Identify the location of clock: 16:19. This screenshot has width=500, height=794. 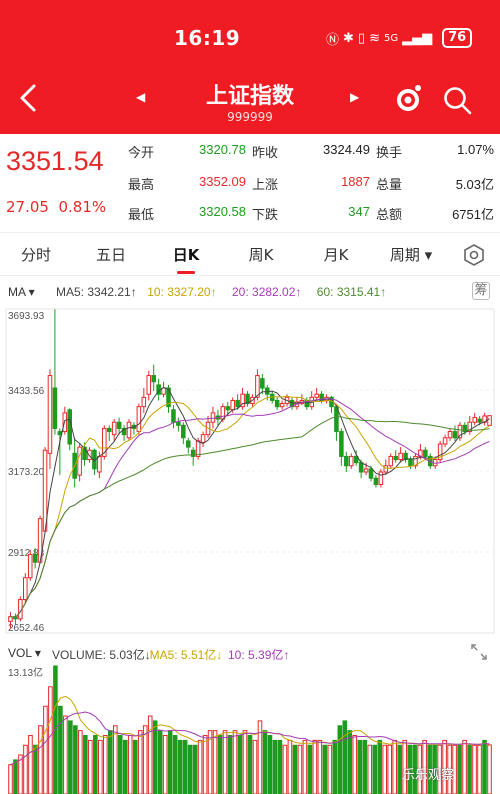
(207, 38).